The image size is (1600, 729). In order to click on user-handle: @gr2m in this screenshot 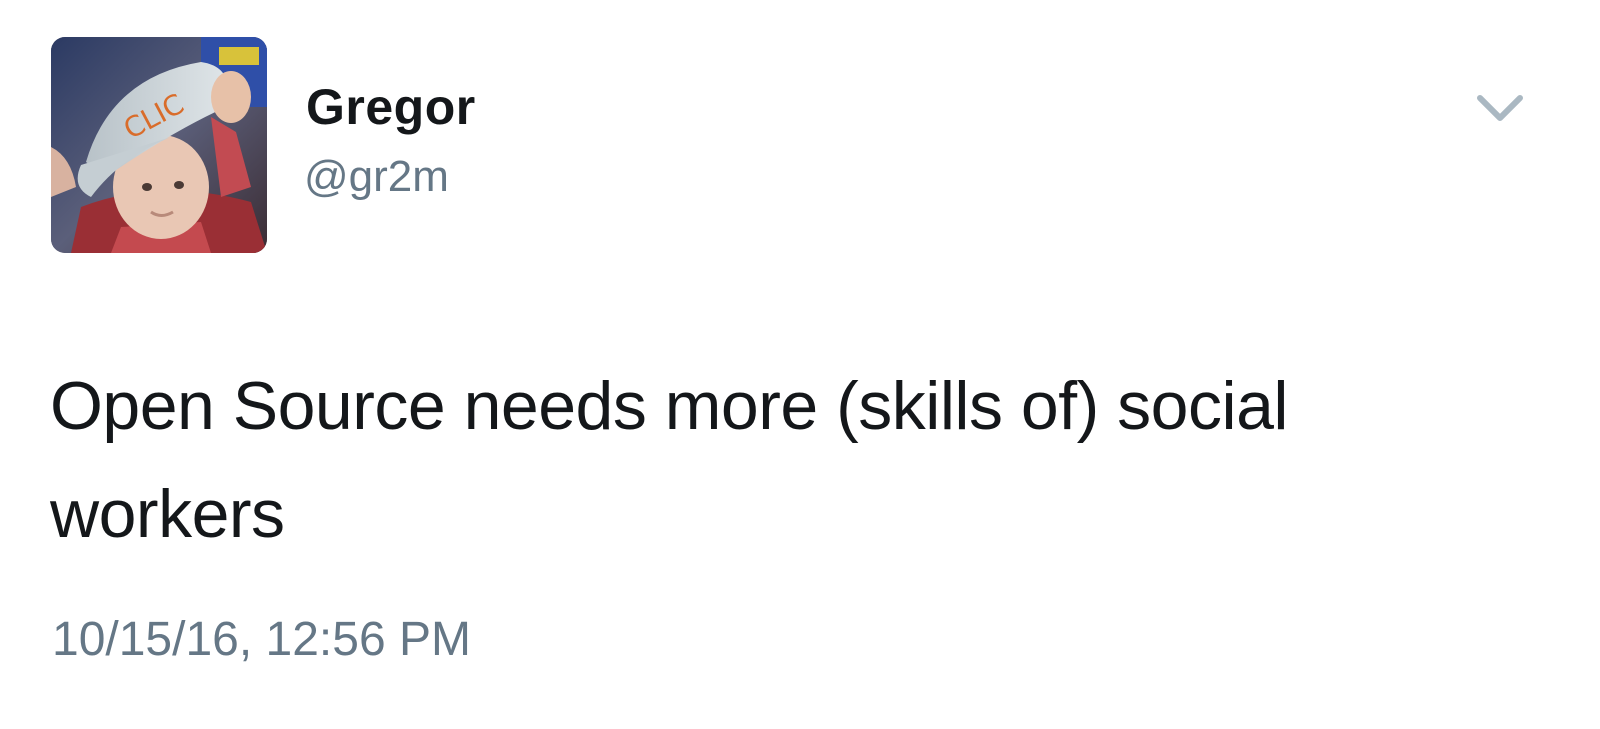, I will do `click(376, 177)`.